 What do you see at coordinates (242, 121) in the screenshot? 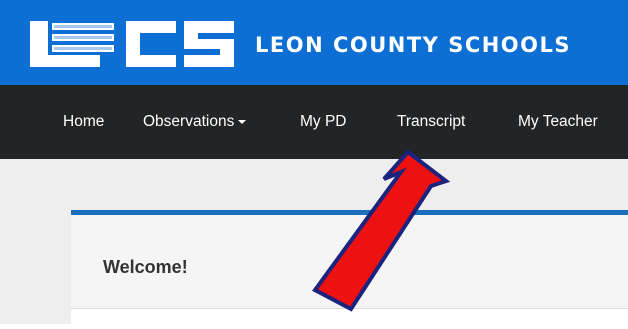
I see `caret-down-icon` at bounding box center [242, 121].